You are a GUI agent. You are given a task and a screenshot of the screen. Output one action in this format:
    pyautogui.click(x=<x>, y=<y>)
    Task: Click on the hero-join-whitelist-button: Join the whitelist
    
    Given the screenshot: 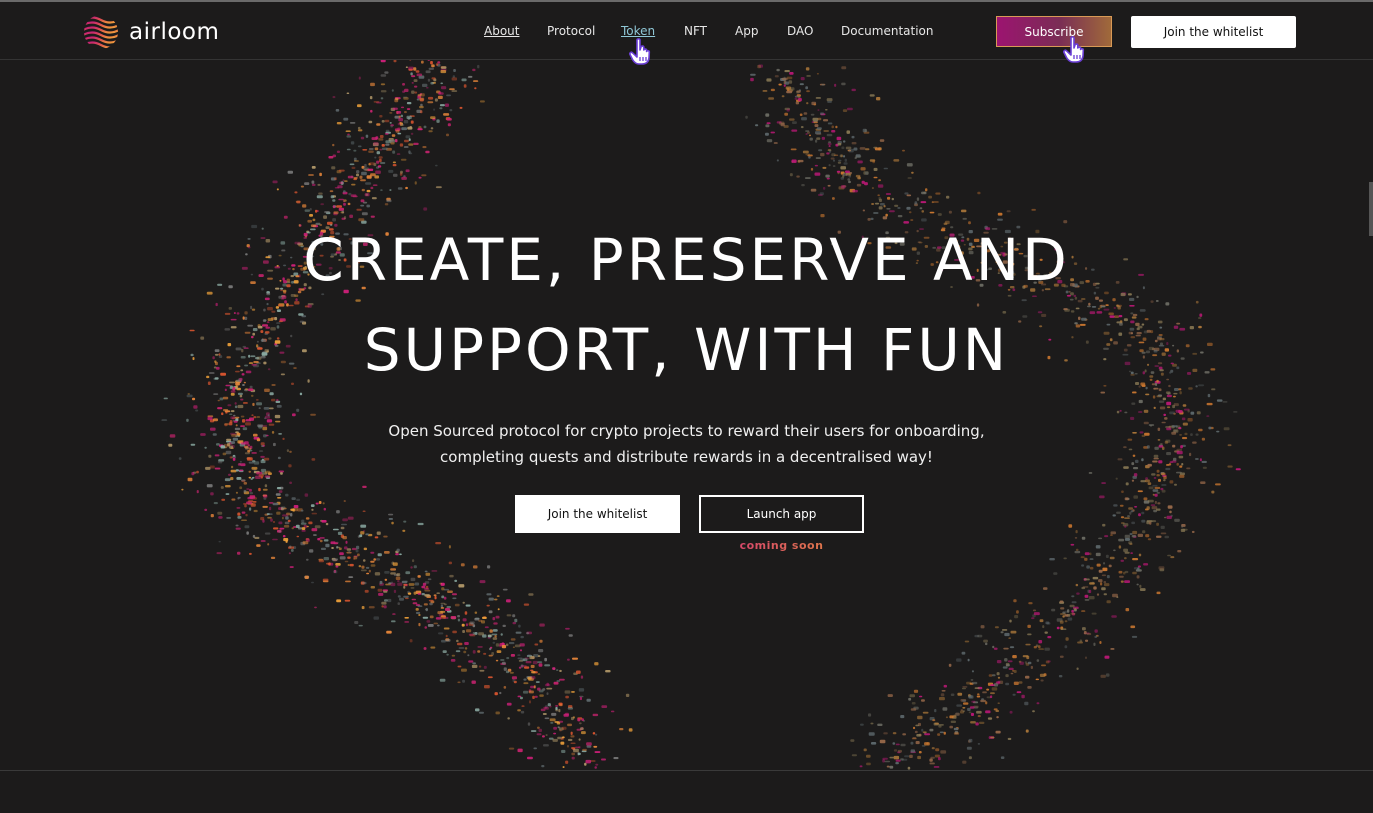 What is the action you would take?
    pyautogui.click(x=597, y=514)
    